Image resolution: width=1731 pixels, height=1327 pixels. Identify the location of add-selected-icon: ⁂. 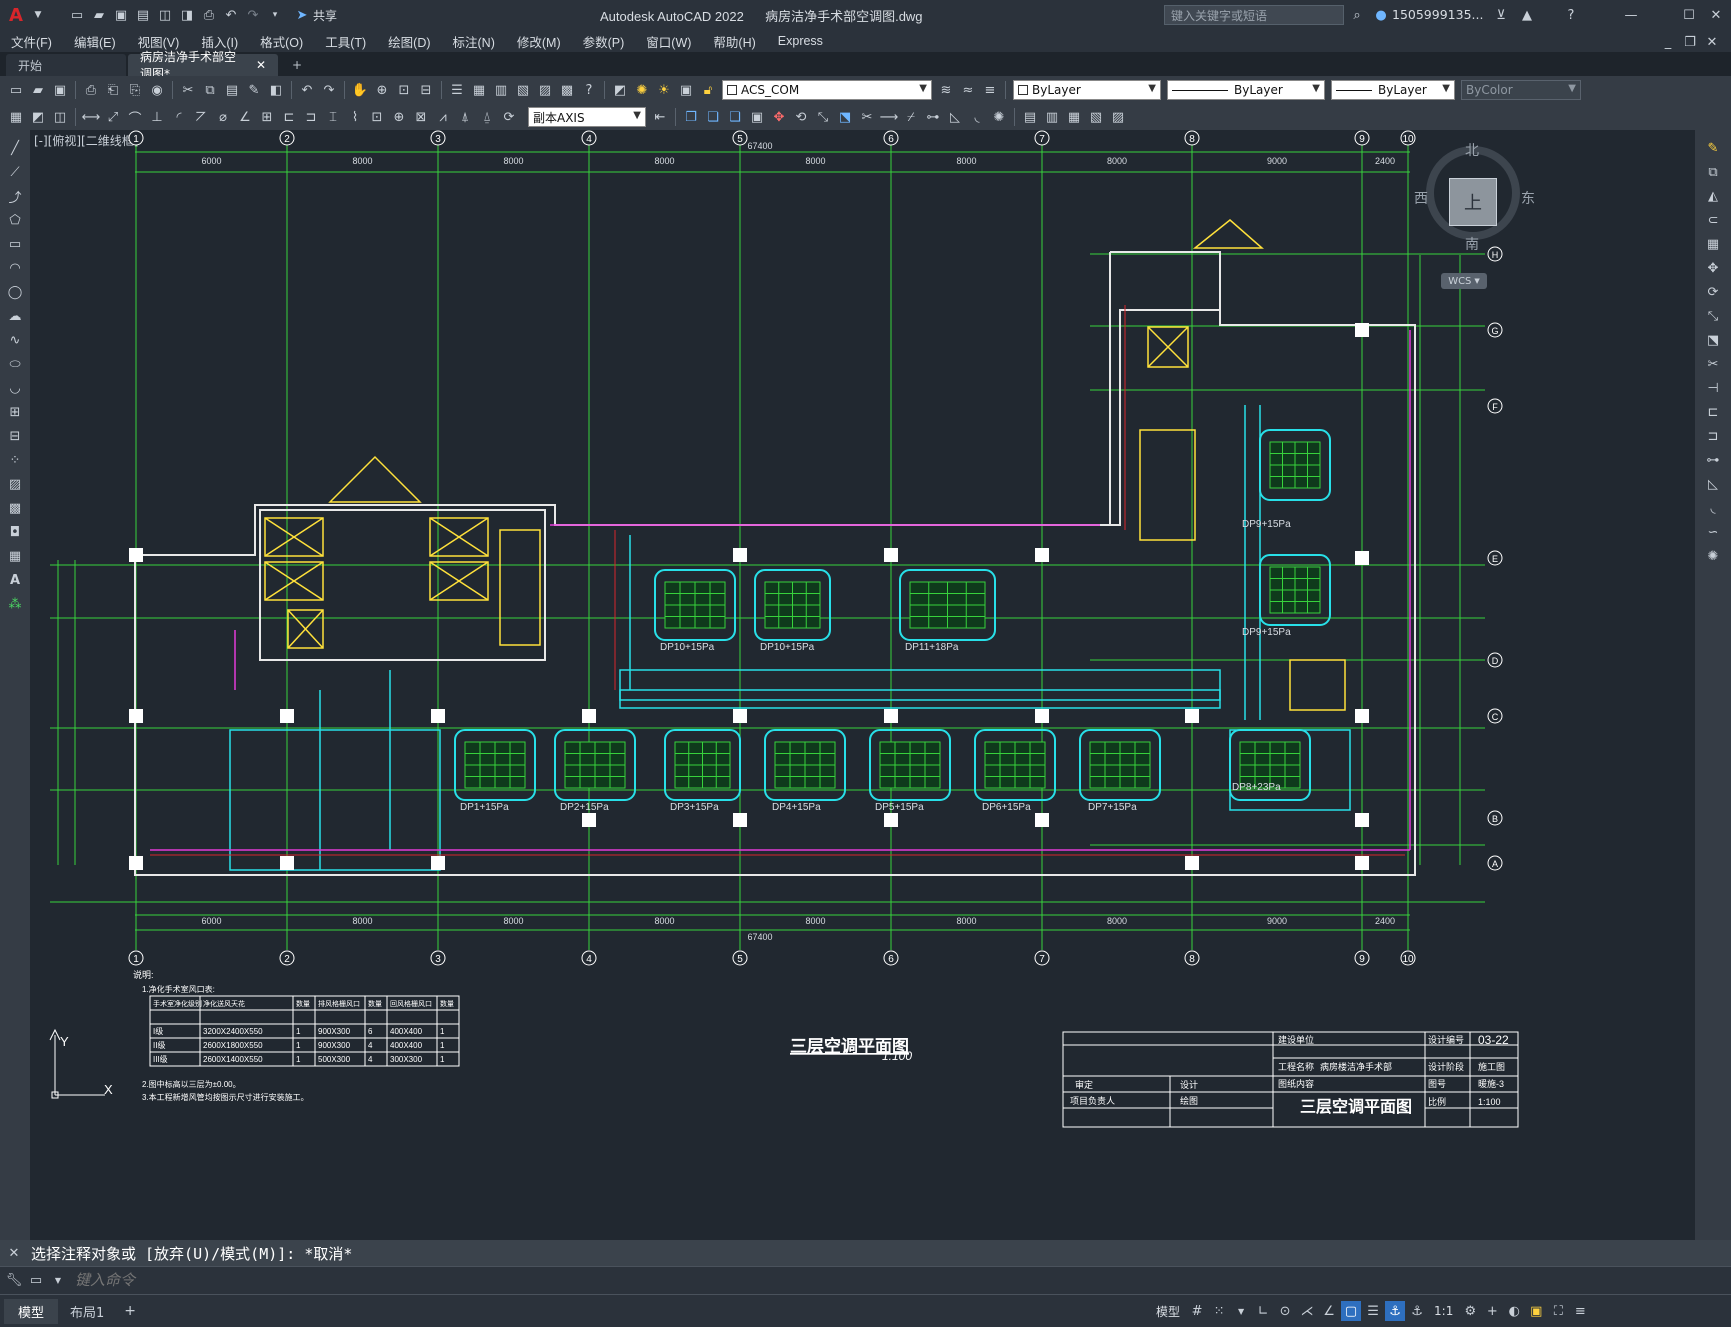
(15, 604).